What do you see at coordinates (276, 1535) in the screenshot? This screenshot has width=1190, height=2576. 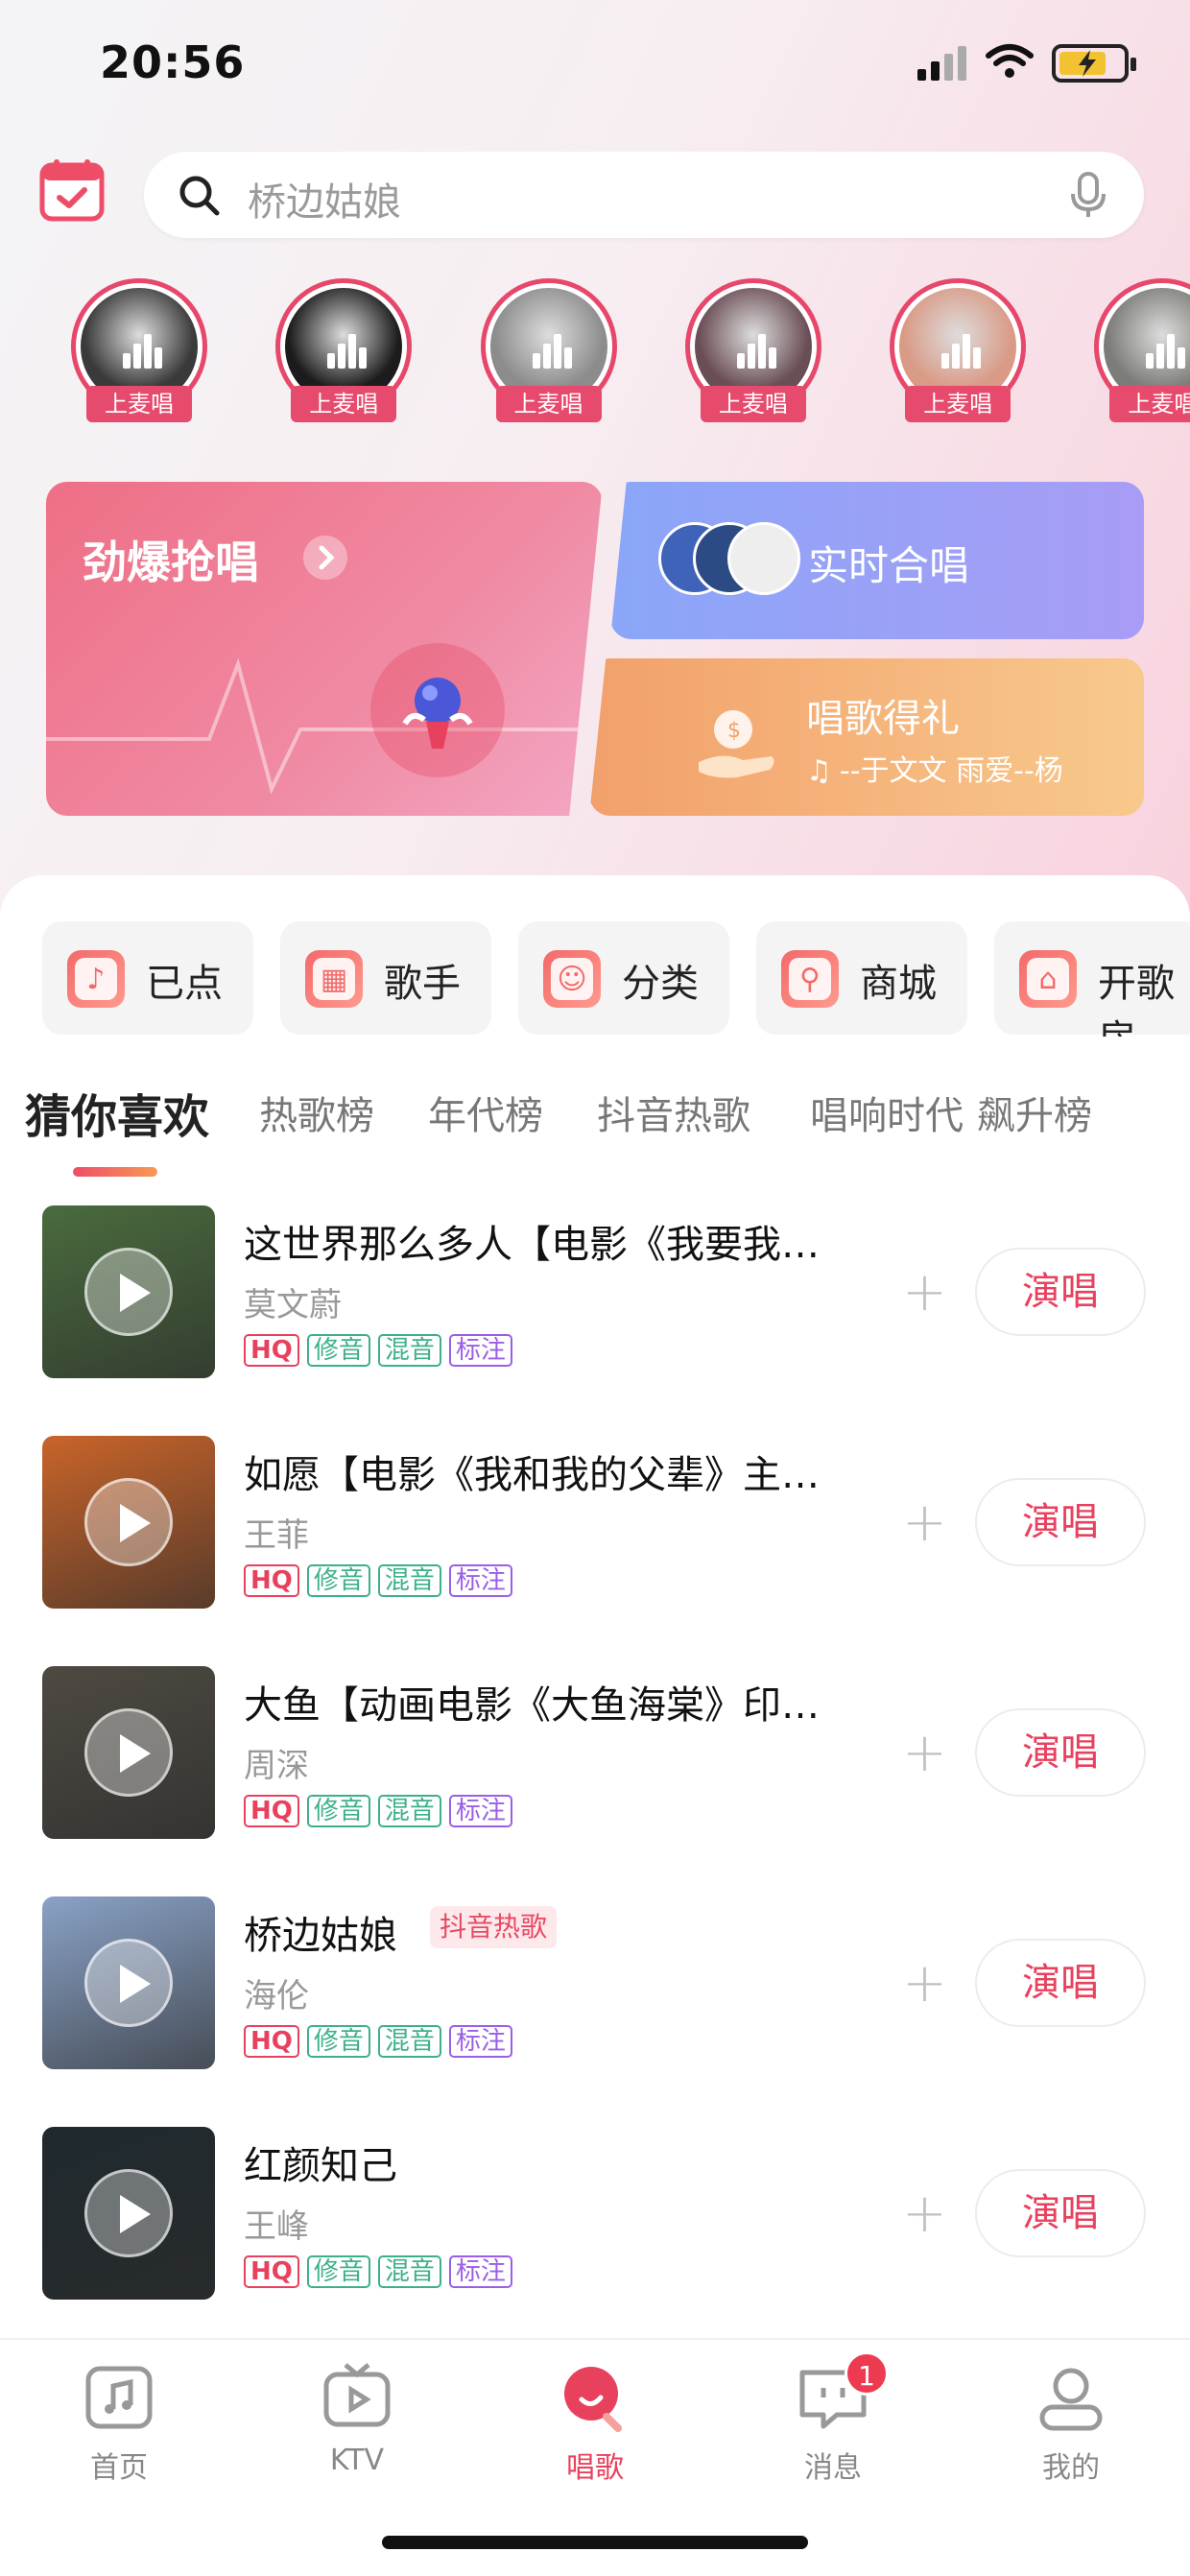 I see `song-artist: 王菲` at bounding box center [276, 1535].